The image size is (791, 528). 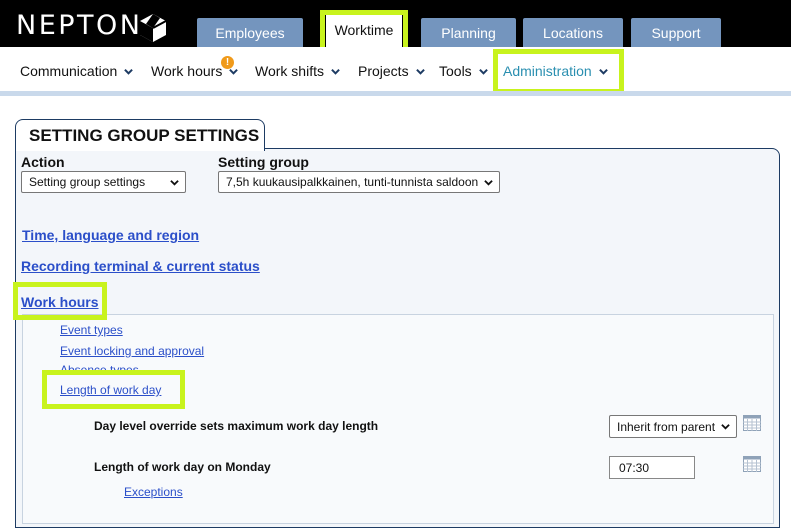 I want to click on link-exceptions: Exceptions, so click(x=153, y=492).